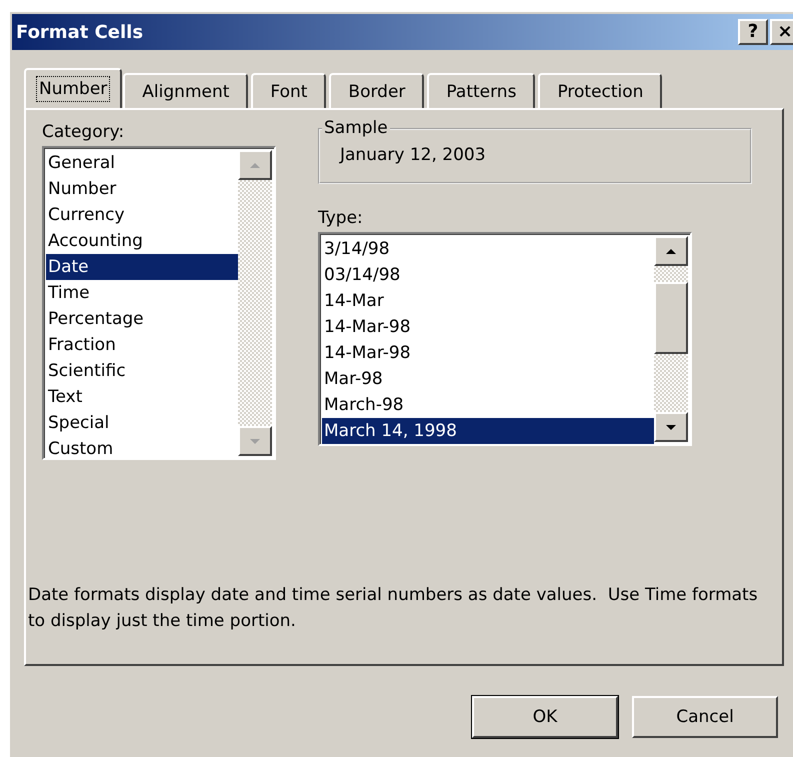  Describe the element at coordinates (142, 449) in the screenshot. I see `list-item: Custom` at that location.